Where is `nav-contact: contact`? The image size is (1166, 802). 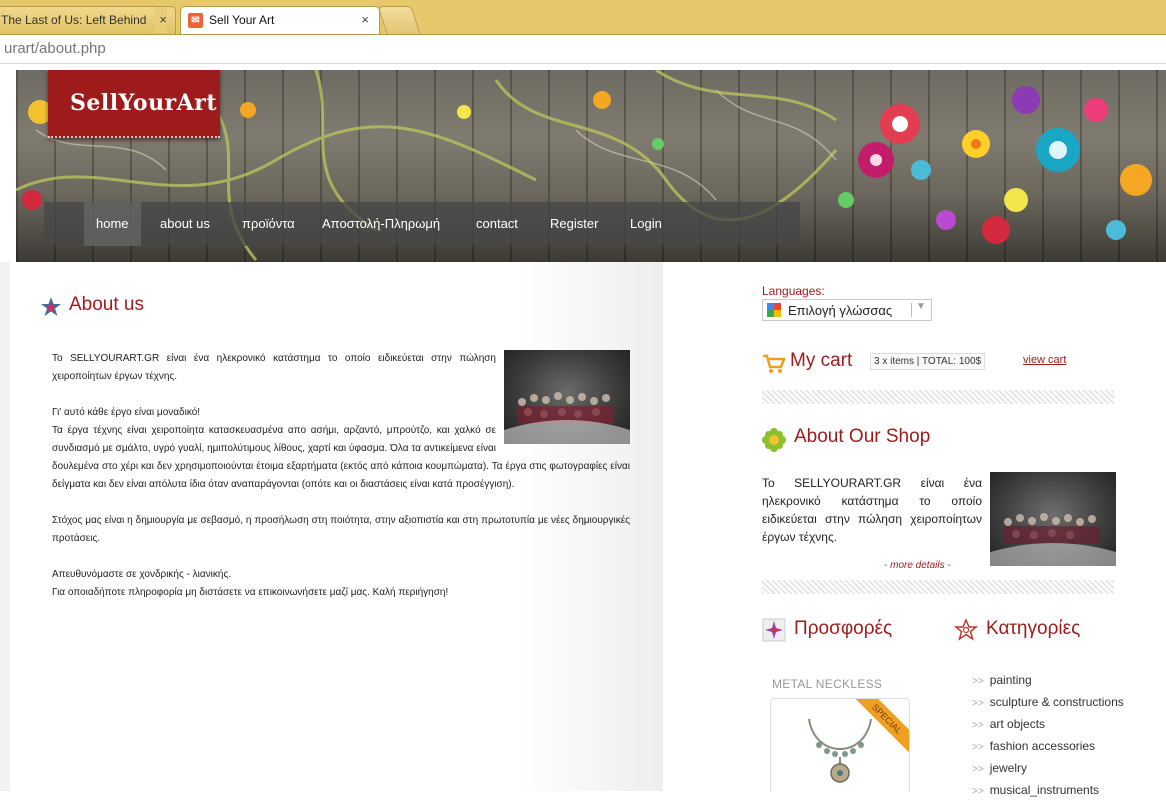
nav-contact: contact is located at coordinates (497, 224).